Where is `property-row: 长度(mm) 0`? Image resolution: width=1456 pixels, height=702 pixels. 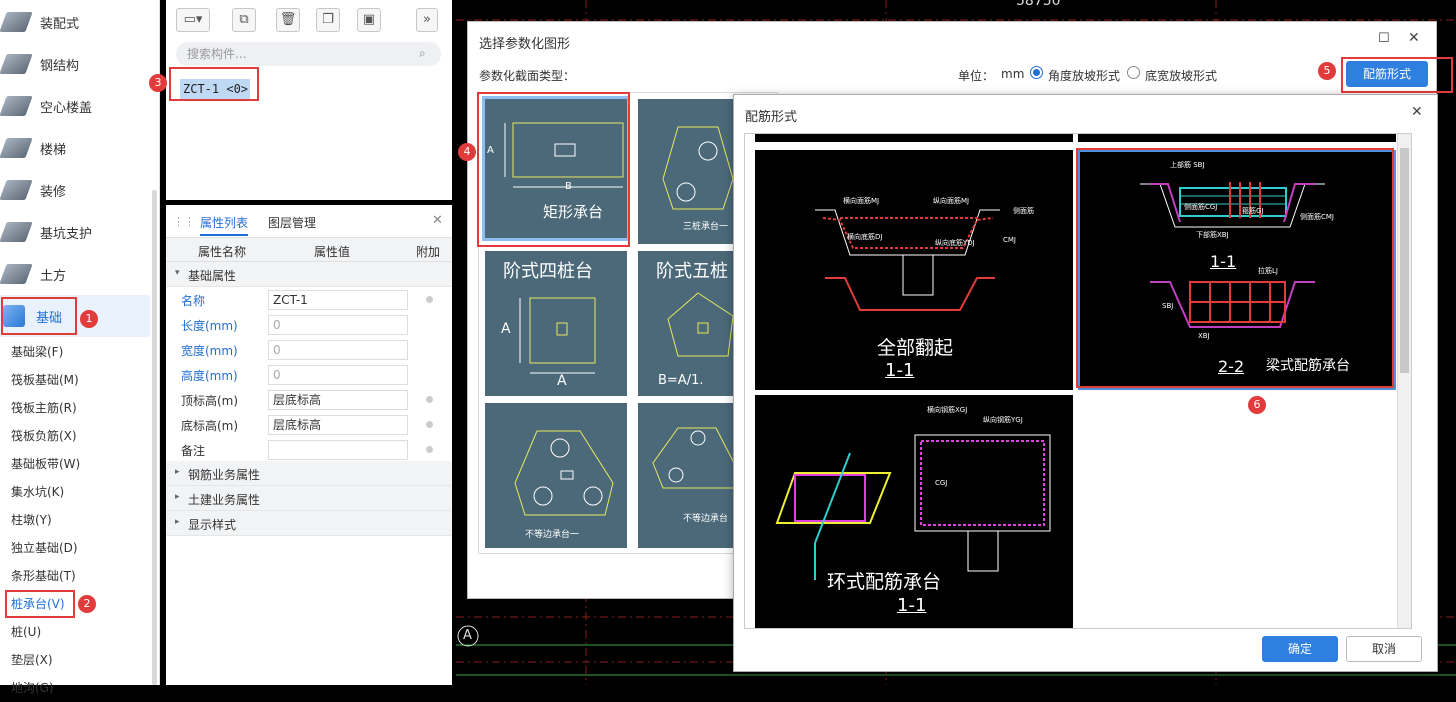
property-row: 长度(mm) 0 is located at coordinates (309, 324).